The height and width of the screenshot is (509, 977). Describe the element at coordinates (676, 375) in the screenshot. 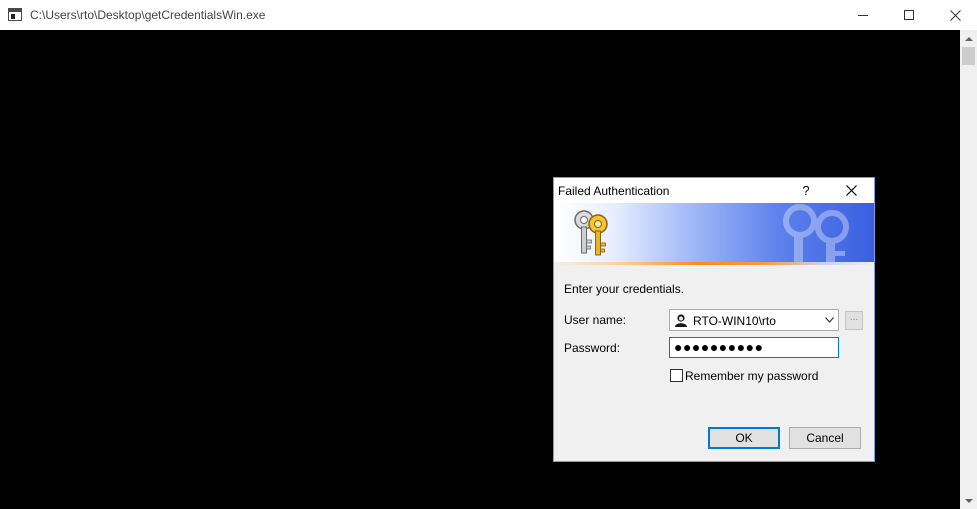

I see `remember-password-checkbox` at that location.